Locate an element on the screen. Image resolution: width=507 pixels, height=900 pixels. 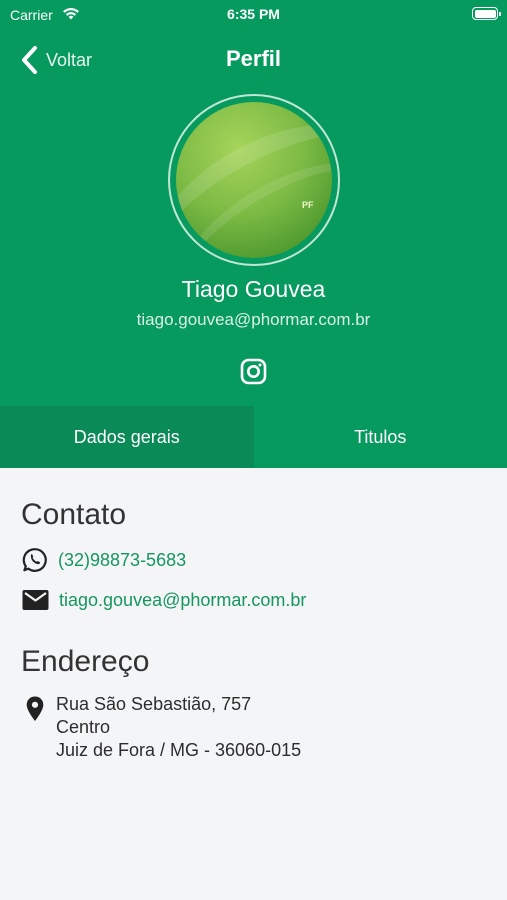
tab-titulos: Titulos is located at coordinates (380, 437).